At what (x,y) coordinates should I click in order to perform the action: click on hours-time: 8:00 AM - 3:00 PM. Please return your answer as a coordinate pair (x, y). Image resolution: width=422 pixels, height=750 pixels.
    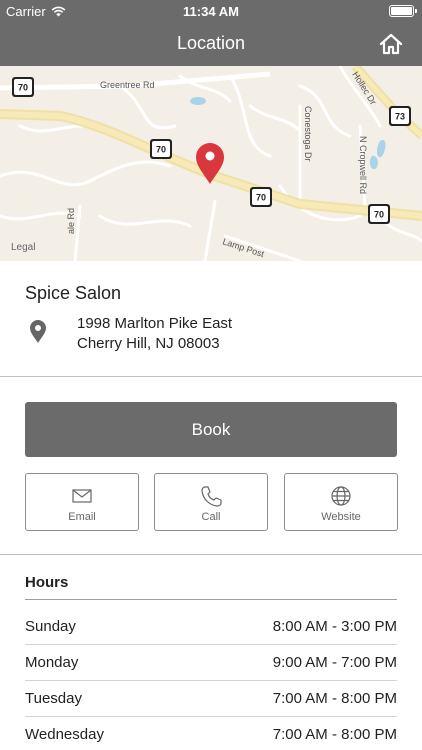
    Looking at the image, I should click on (334, 626).